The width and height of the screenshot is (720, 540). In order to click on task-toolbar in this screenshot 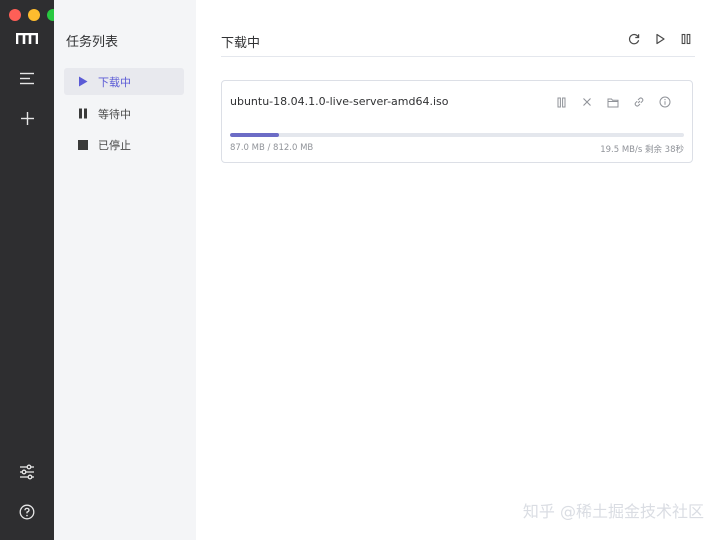, I will do `click(613, 102)`.